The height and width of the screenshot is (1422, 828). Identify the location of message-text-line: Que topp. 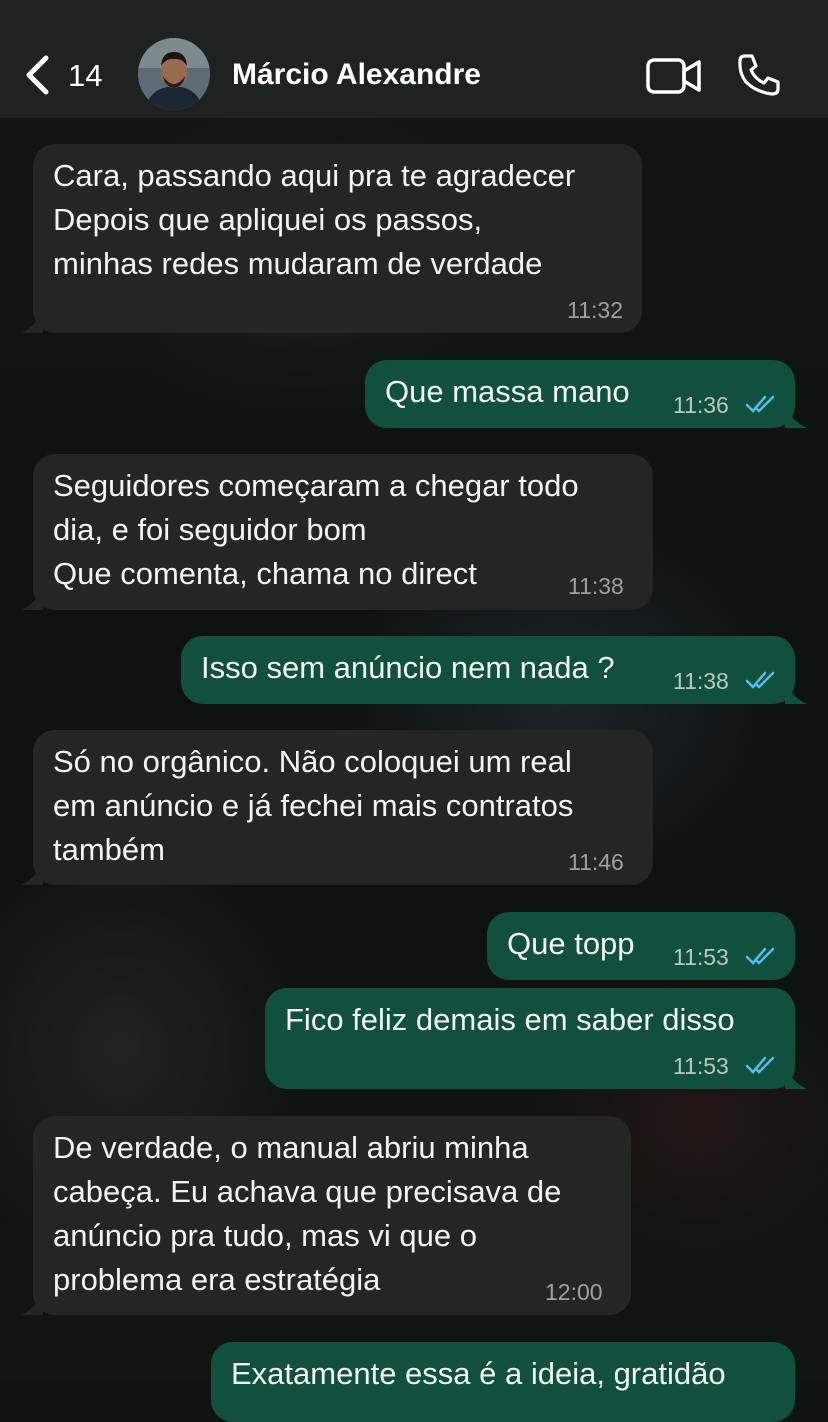
(571, 943).